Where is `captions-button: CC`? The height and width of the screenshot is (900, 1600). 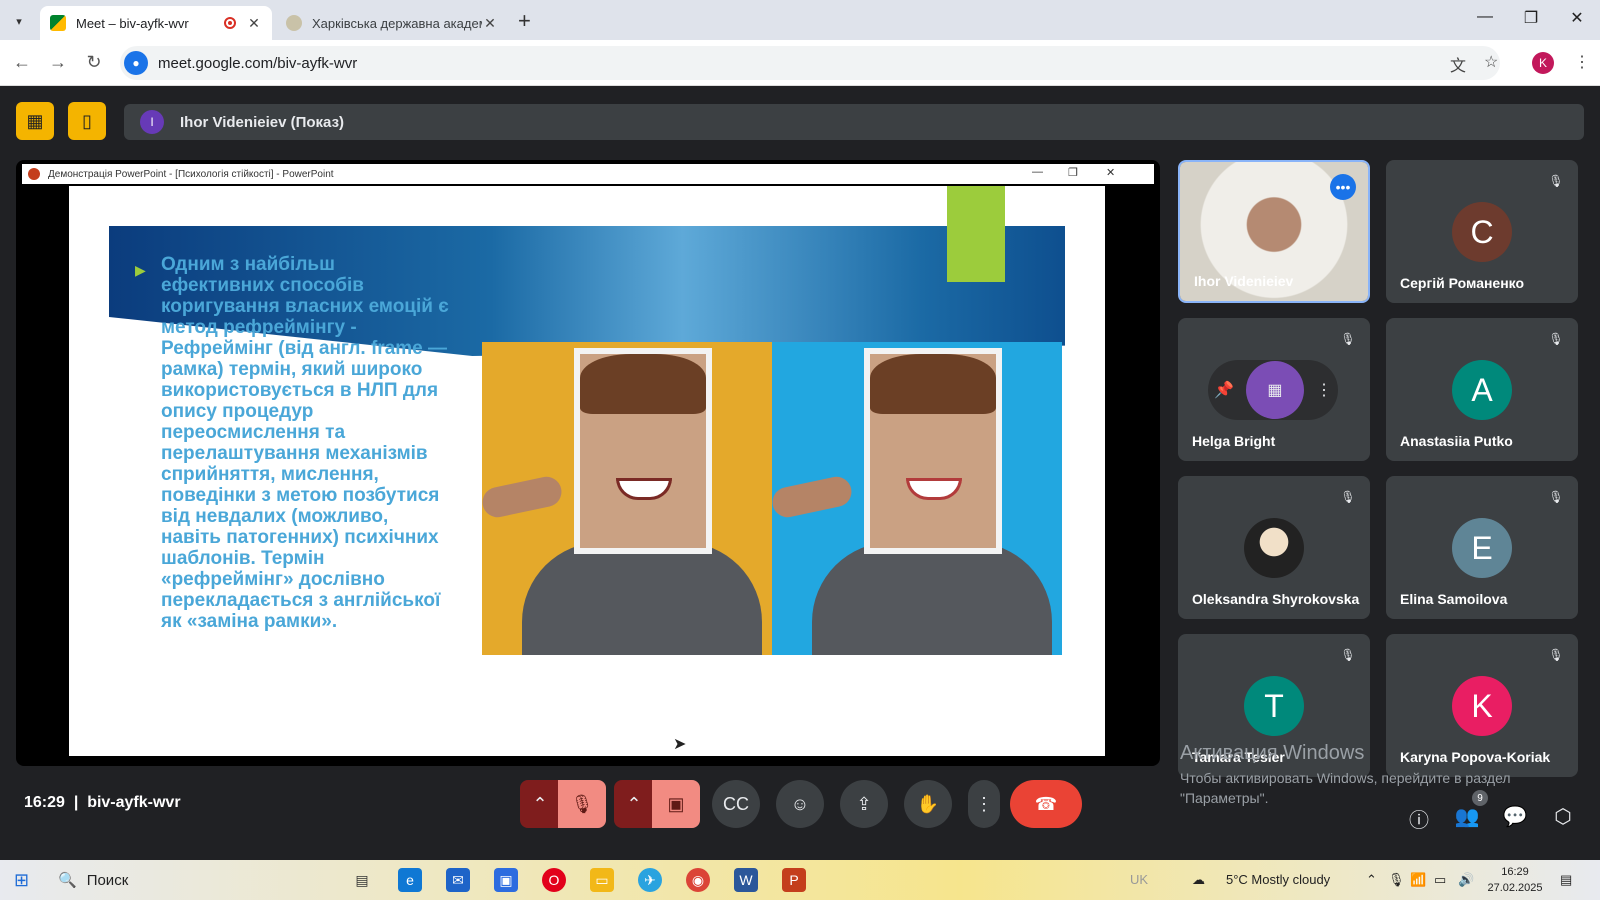 captions-button: CC is located at coordinates (736, 804).